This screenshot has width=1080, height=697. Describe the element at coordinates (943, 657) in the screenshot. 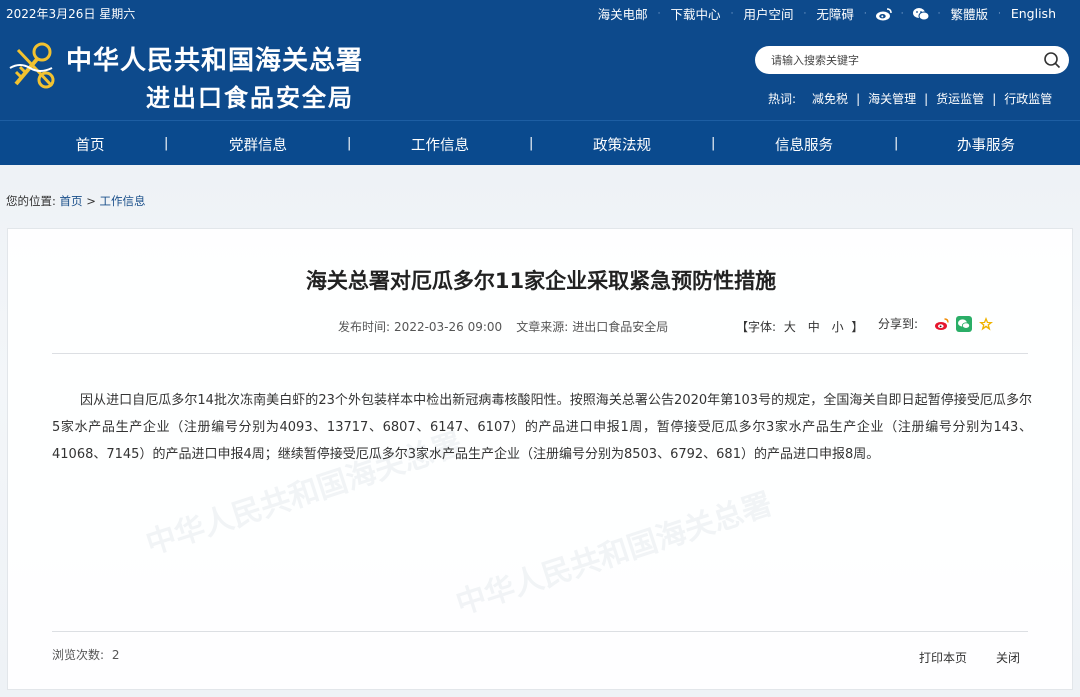

I see `print-page-button: 打印本页` at that location.